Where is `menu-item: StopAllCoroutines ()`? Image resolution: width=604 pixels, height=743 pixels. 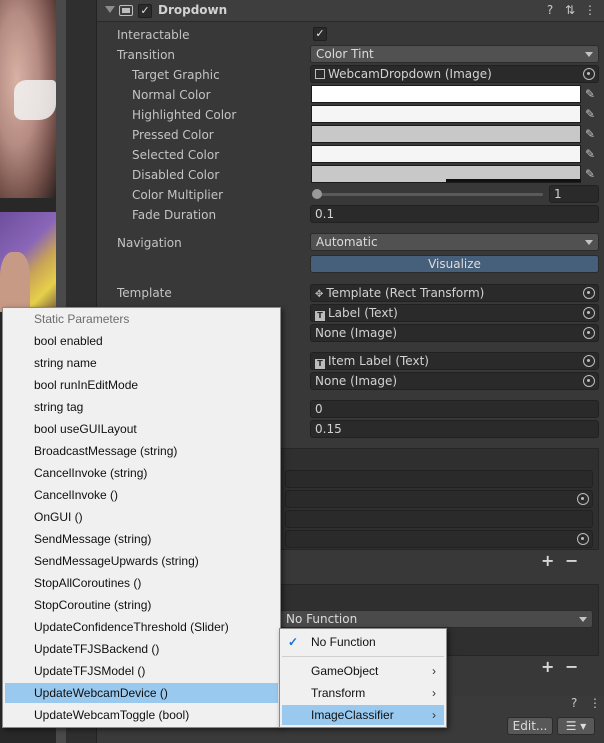
menu-item: StopAllCoroutines () is located at coordinates (141, 583).